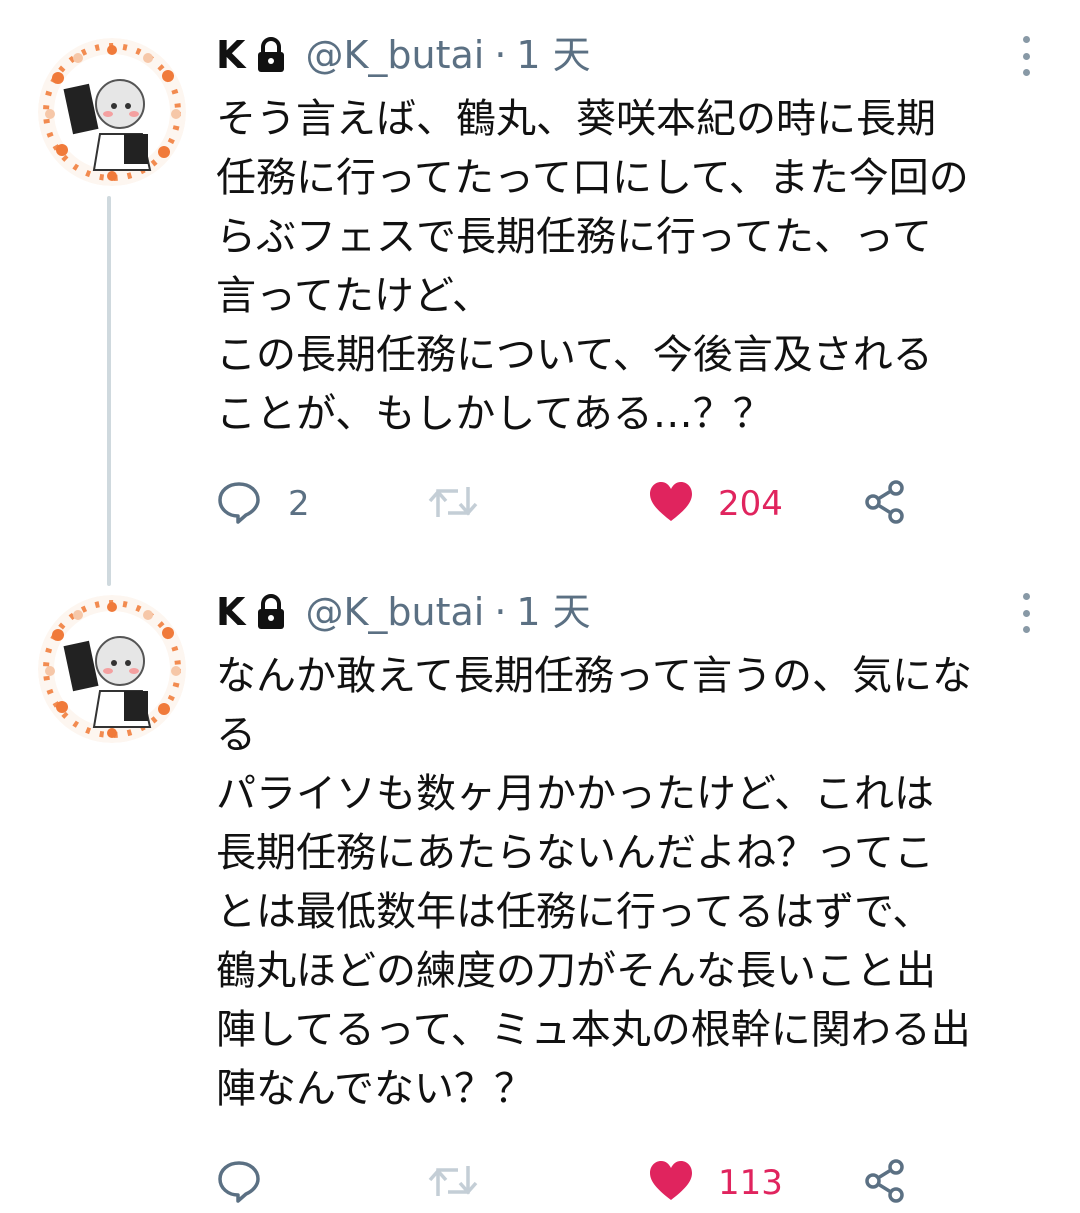 The image size is (1080, 1213). Describe the element at coordinates (494, 414) in the screenshot. I see `tweet-text-line: ことが、もしかしてある…？？` at that location.